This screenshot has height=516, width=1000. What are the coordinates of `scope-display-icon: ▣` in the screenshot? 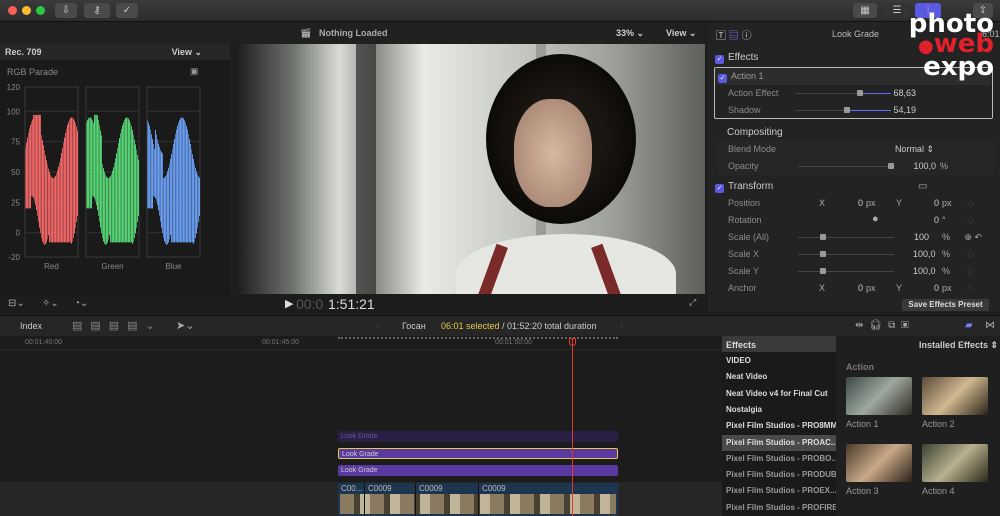 It's located at (194, 71).